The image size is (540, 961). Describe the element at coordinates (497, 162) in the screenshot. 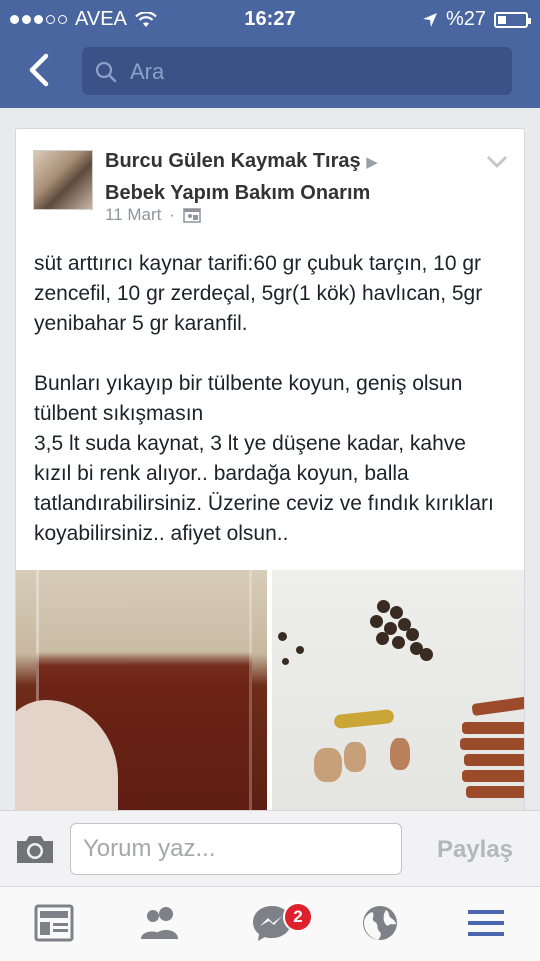

I see `post-options-chevron-icon` at that location.